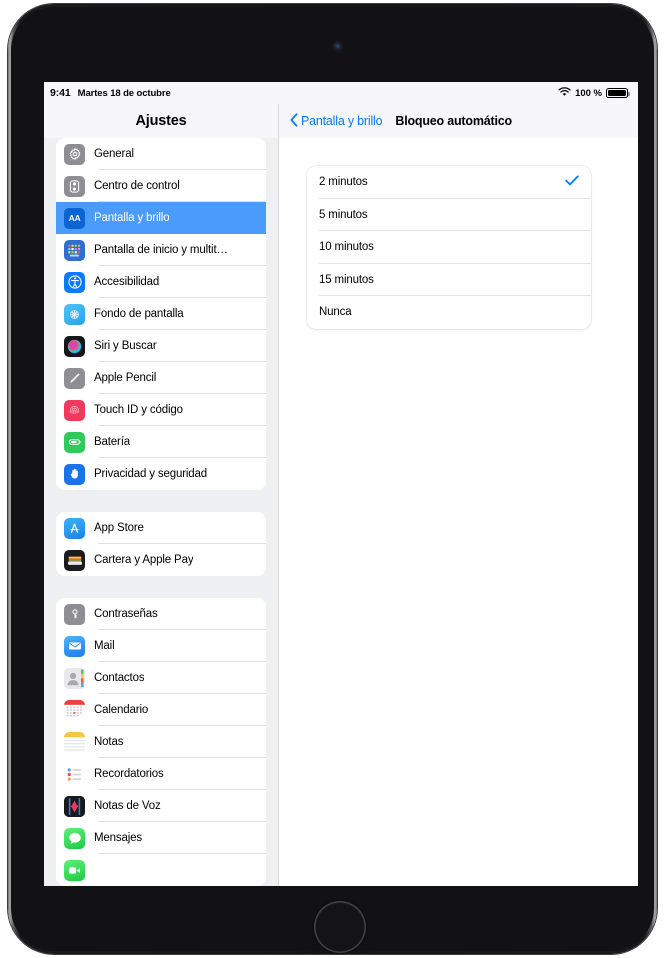 The width and height of the screenshot is (665, 958). I want to click on sidebar-item-label: Centro de control, so click(137, 186).